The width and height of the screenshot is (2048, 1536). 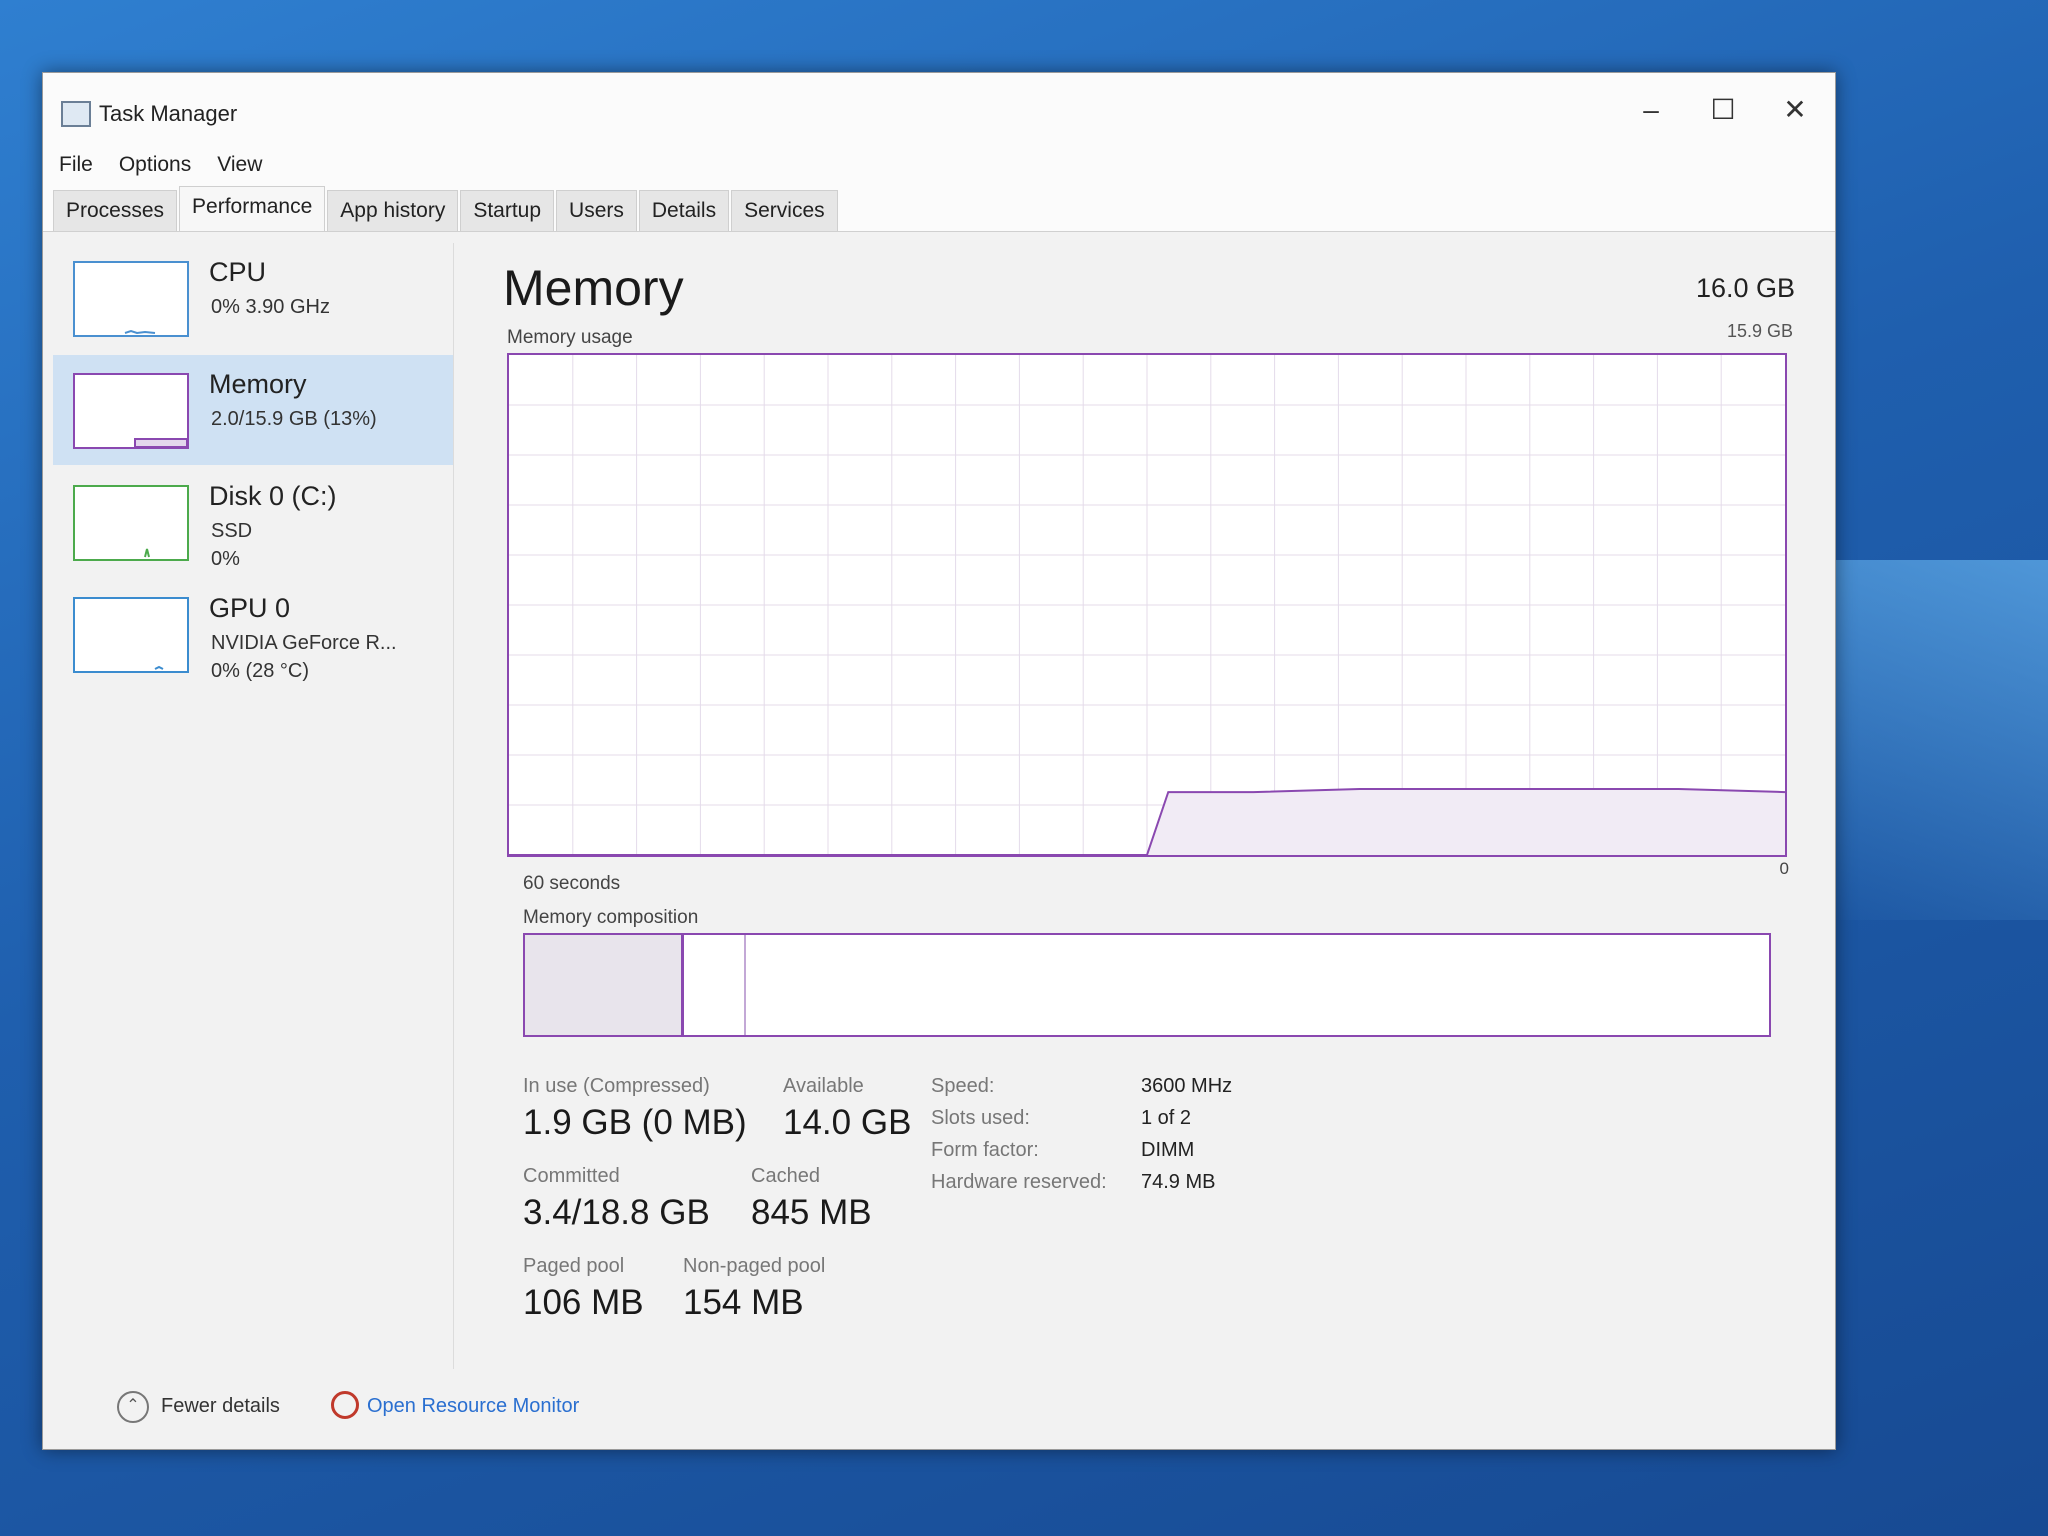 I want to click on resource-monitor-icon, so click(x=345, y=1405).